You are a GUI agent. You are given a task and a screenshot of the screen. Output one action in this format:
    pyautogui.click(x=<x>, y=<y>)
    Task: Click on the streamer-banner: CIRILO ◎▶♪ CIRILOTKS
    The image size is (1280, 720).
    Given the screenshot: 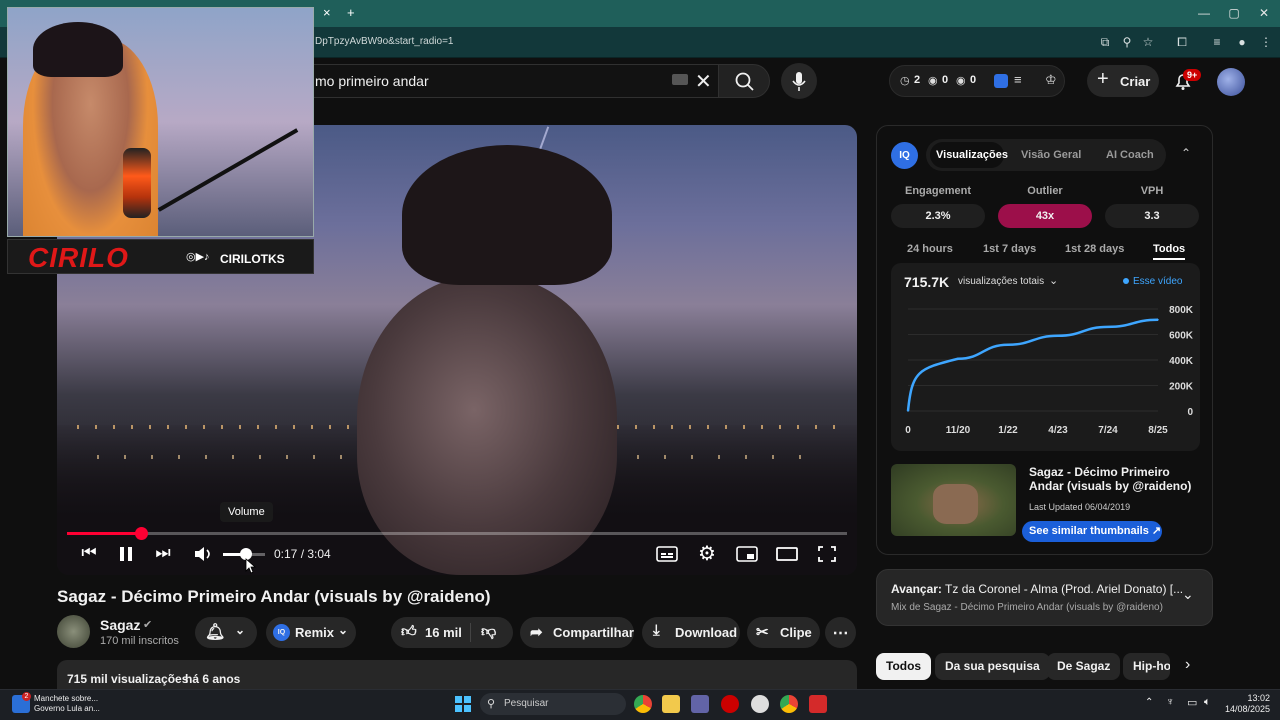 What is the action you would take?
    pyautogui.click(x=160, y=256)
    